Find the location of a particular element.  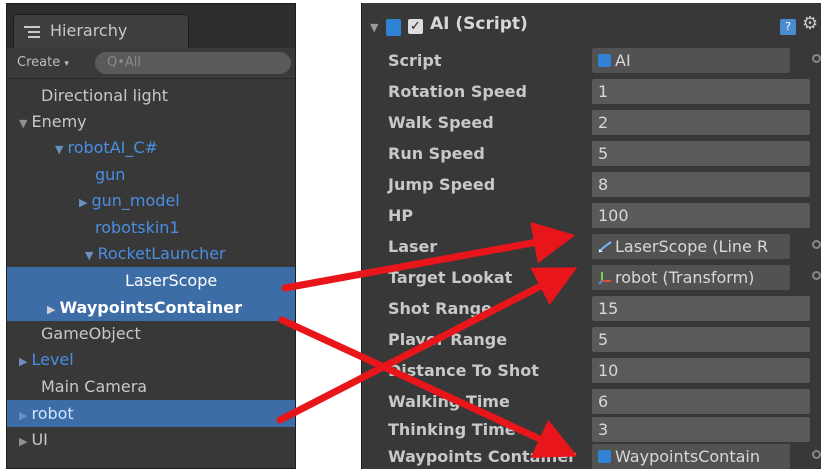

hierarchy-item-label: Level is located at coordinates (52, 359).